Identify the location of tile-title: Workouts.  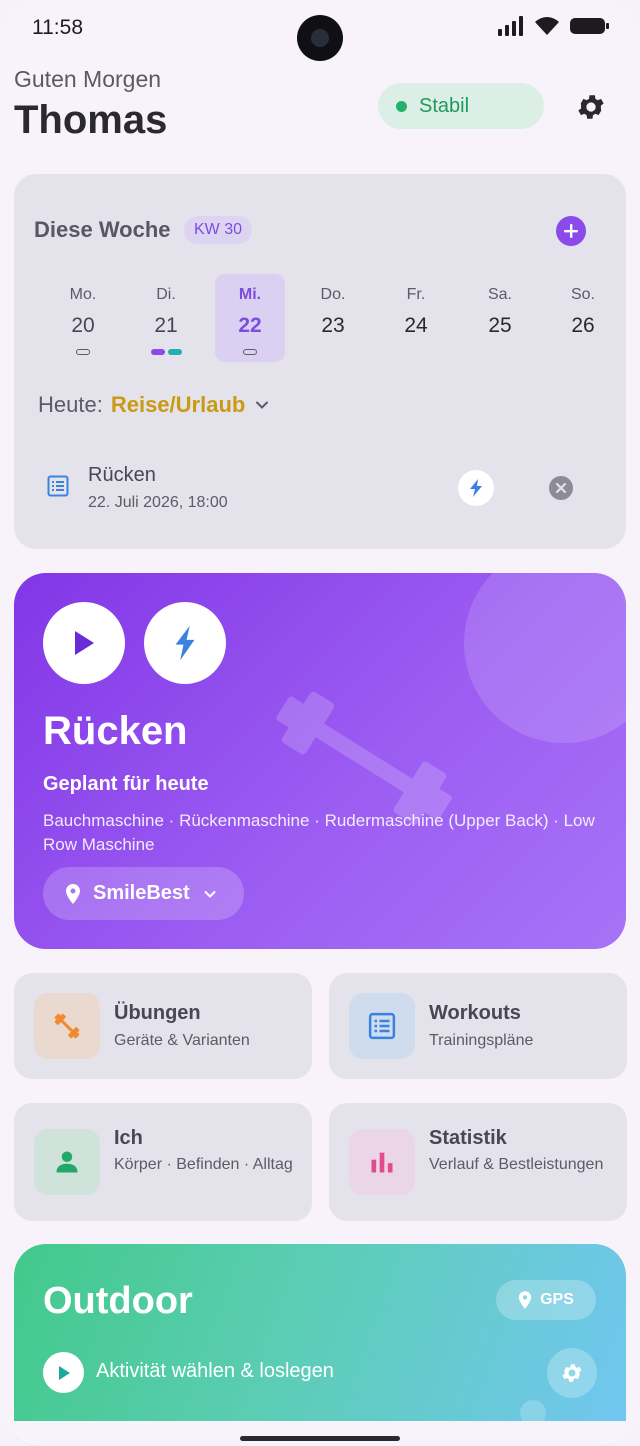
(475, 1013).